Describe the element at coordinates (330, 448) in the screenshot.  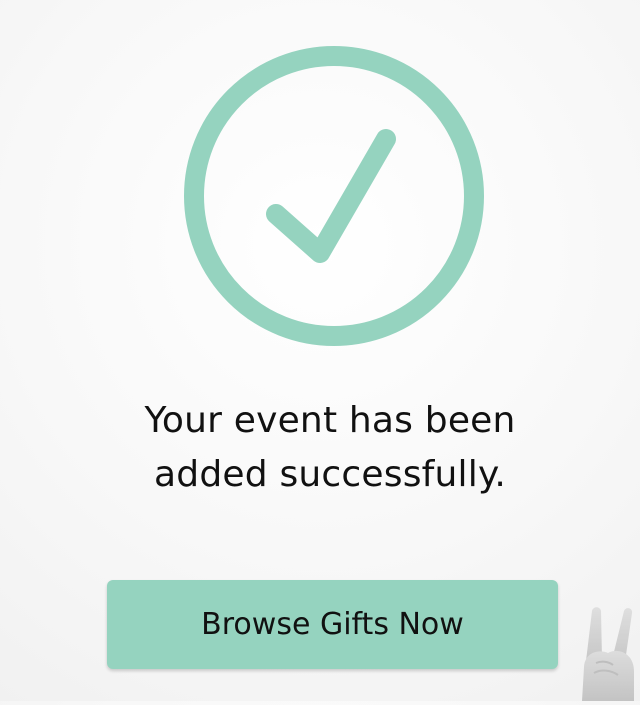
I see `success-message: Your event has been added successfully.` at that location.